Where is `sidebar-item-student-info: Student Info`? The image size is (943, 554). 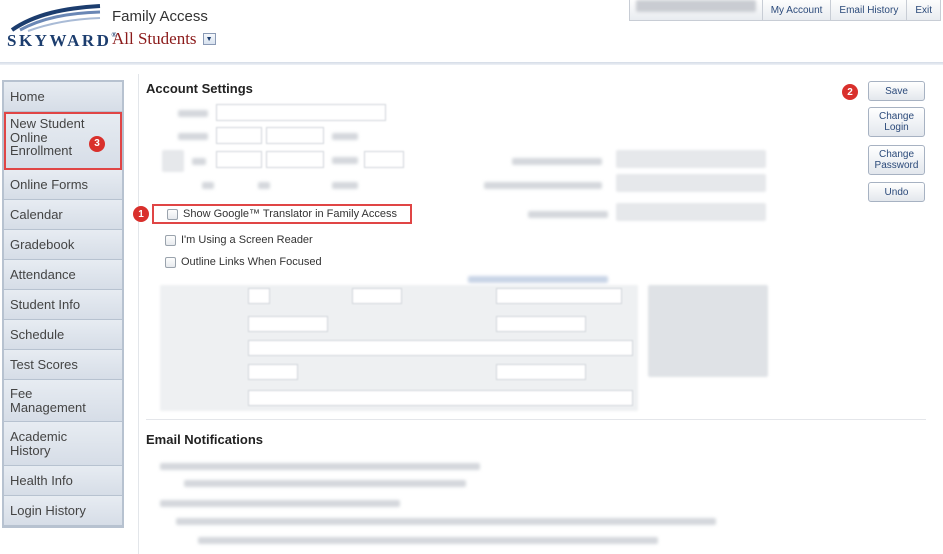
sidebar-item-student-info: Student Info is located at coordinates (63, 305).